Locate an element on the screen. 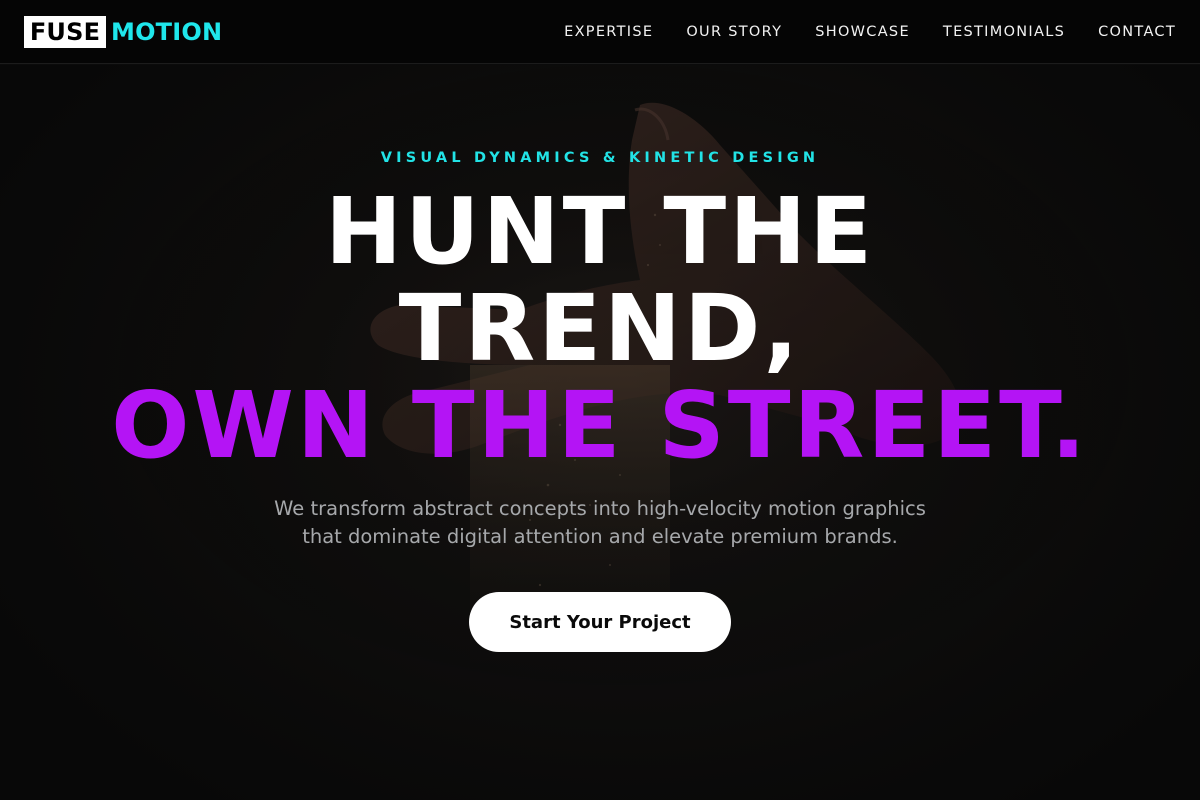 Image resolution: width=1200 pixels, height=800 pixels. start-project-button: Start Your Project is located at coordinates (600, 622).